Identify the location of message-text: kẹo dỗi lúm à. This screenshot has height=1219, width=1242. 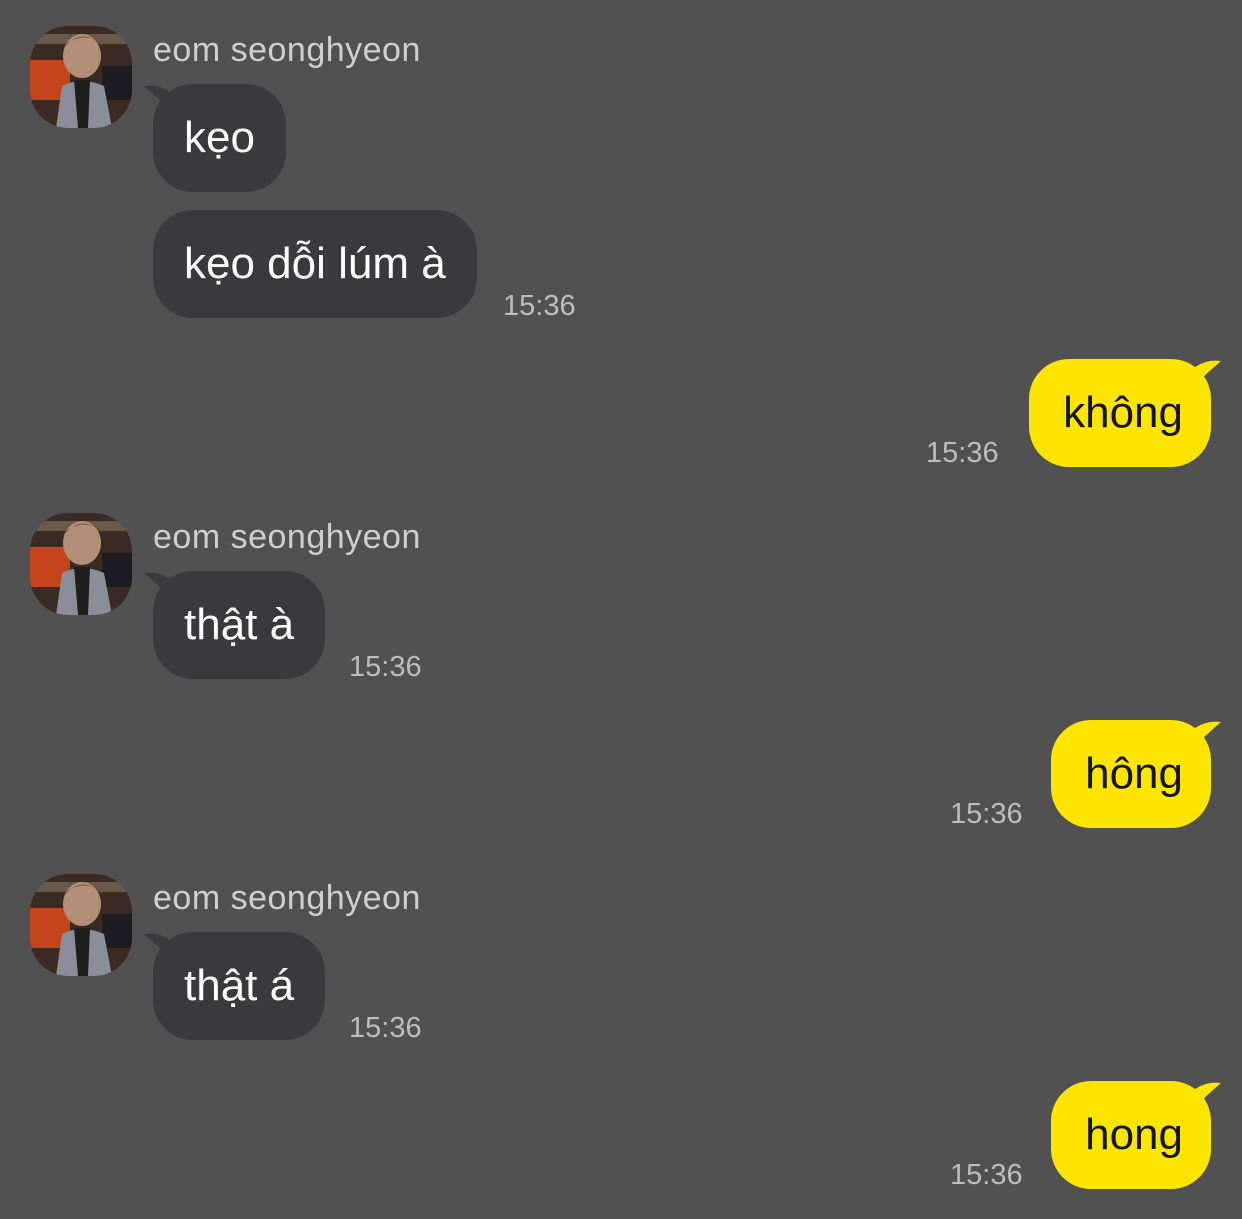
(315, 263).